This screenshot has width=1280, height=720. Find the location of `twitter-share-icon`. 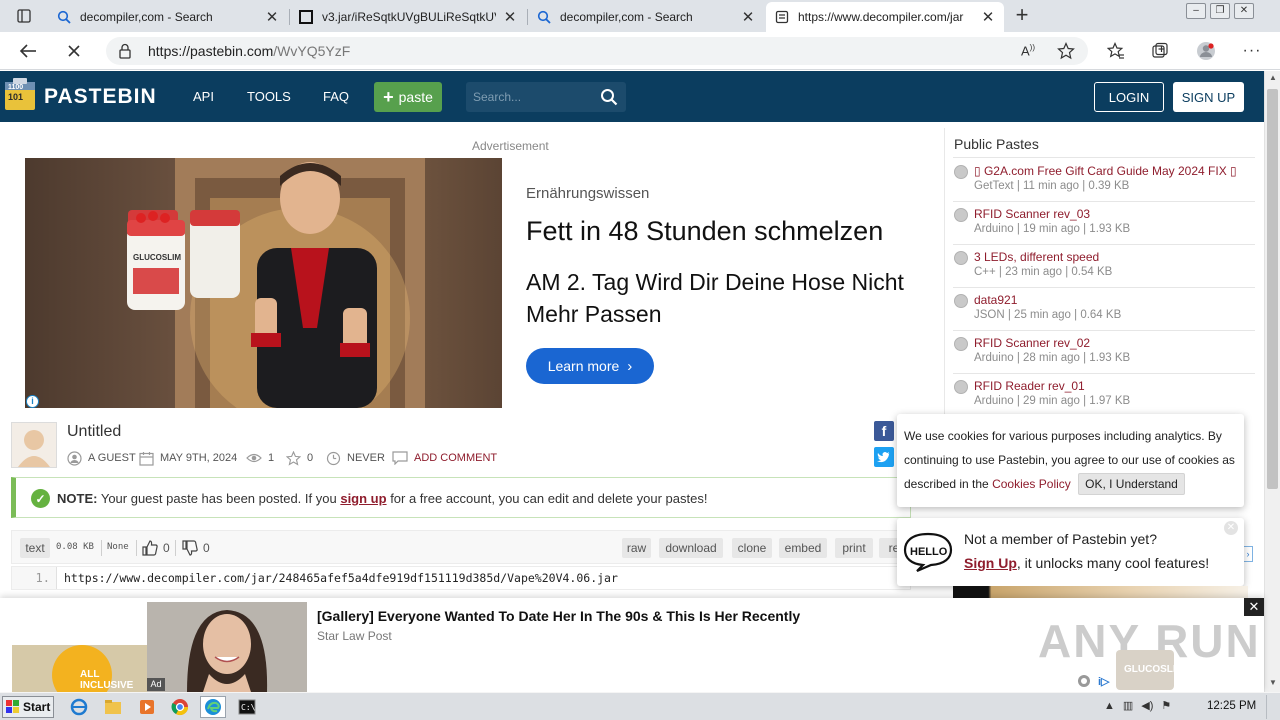

twitter-share-icon is located at coordinates (884, 457).